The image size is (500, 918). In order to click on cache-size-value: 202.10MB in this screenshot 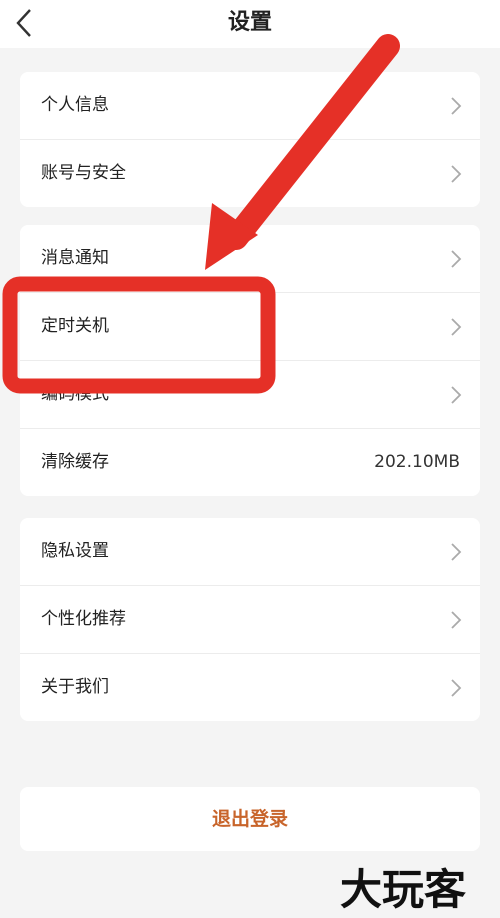, I will do `click(417, 462)`.